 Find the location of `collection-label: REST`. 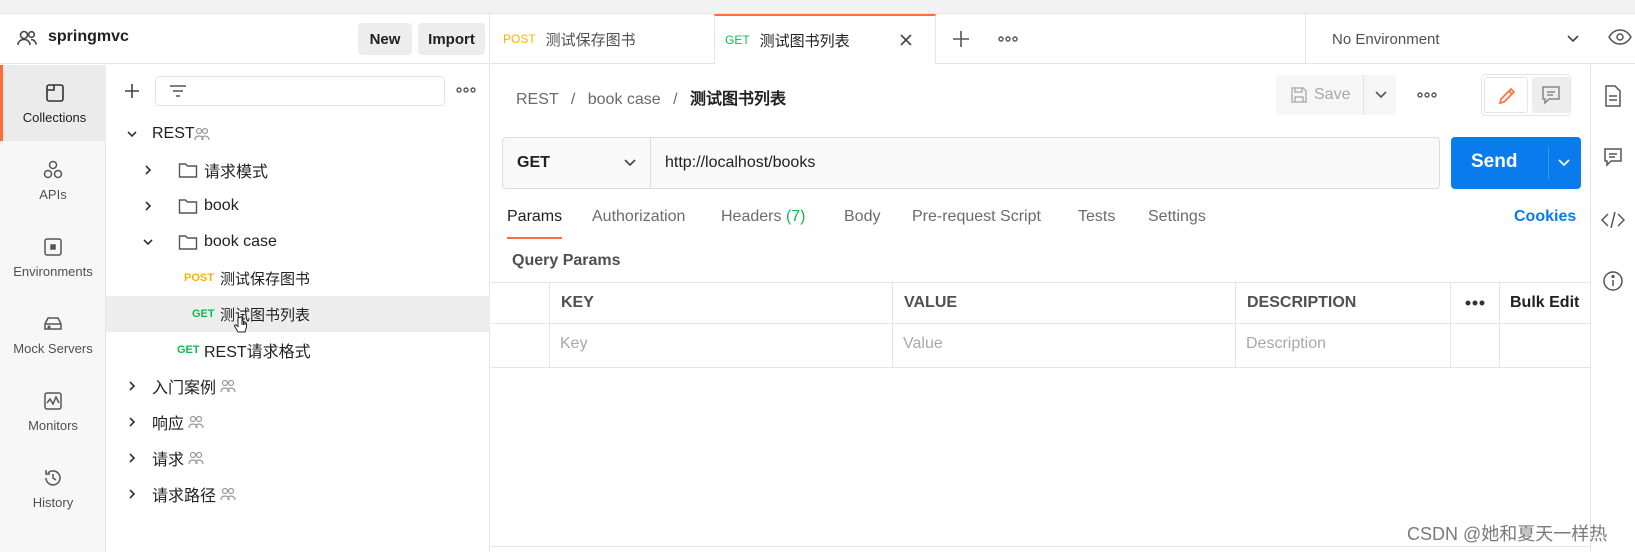

collection-label: REST is located at coordinates (173, 133).